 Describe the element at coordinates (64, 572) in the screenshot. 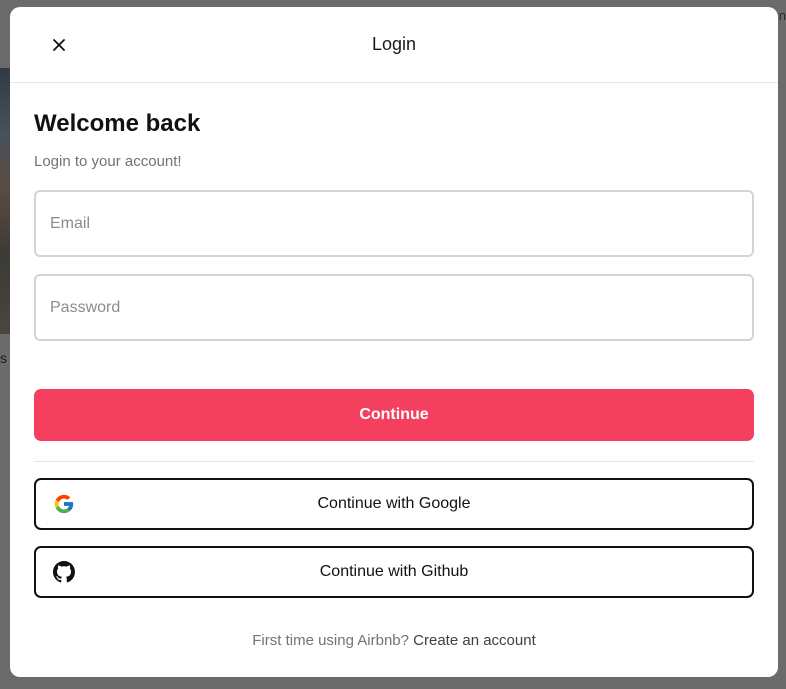

I see `github-icon` at that location.